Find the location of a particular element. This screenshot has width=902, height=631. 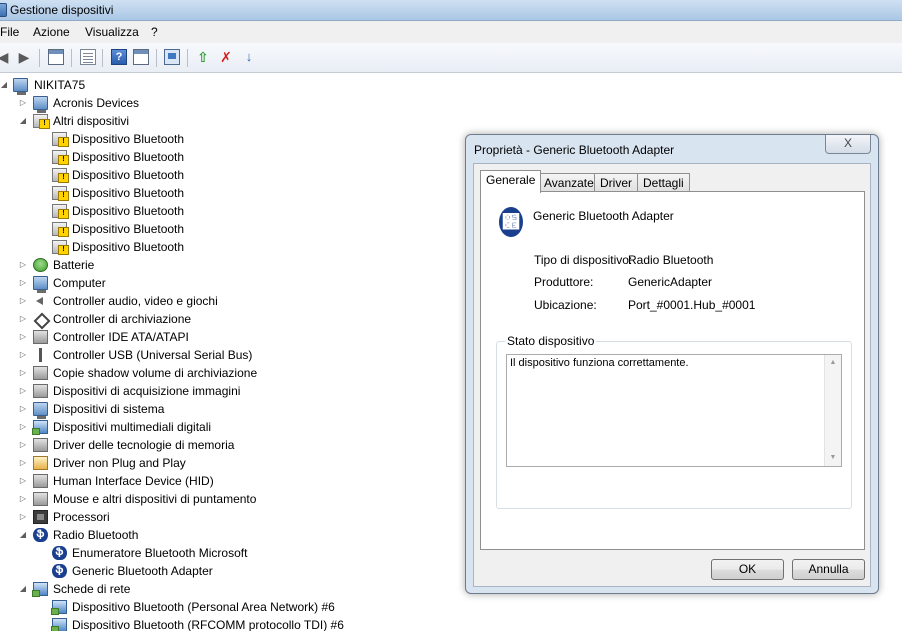

tree-category: ◢ Altri dispositivi is located at coordinates (230, 121).